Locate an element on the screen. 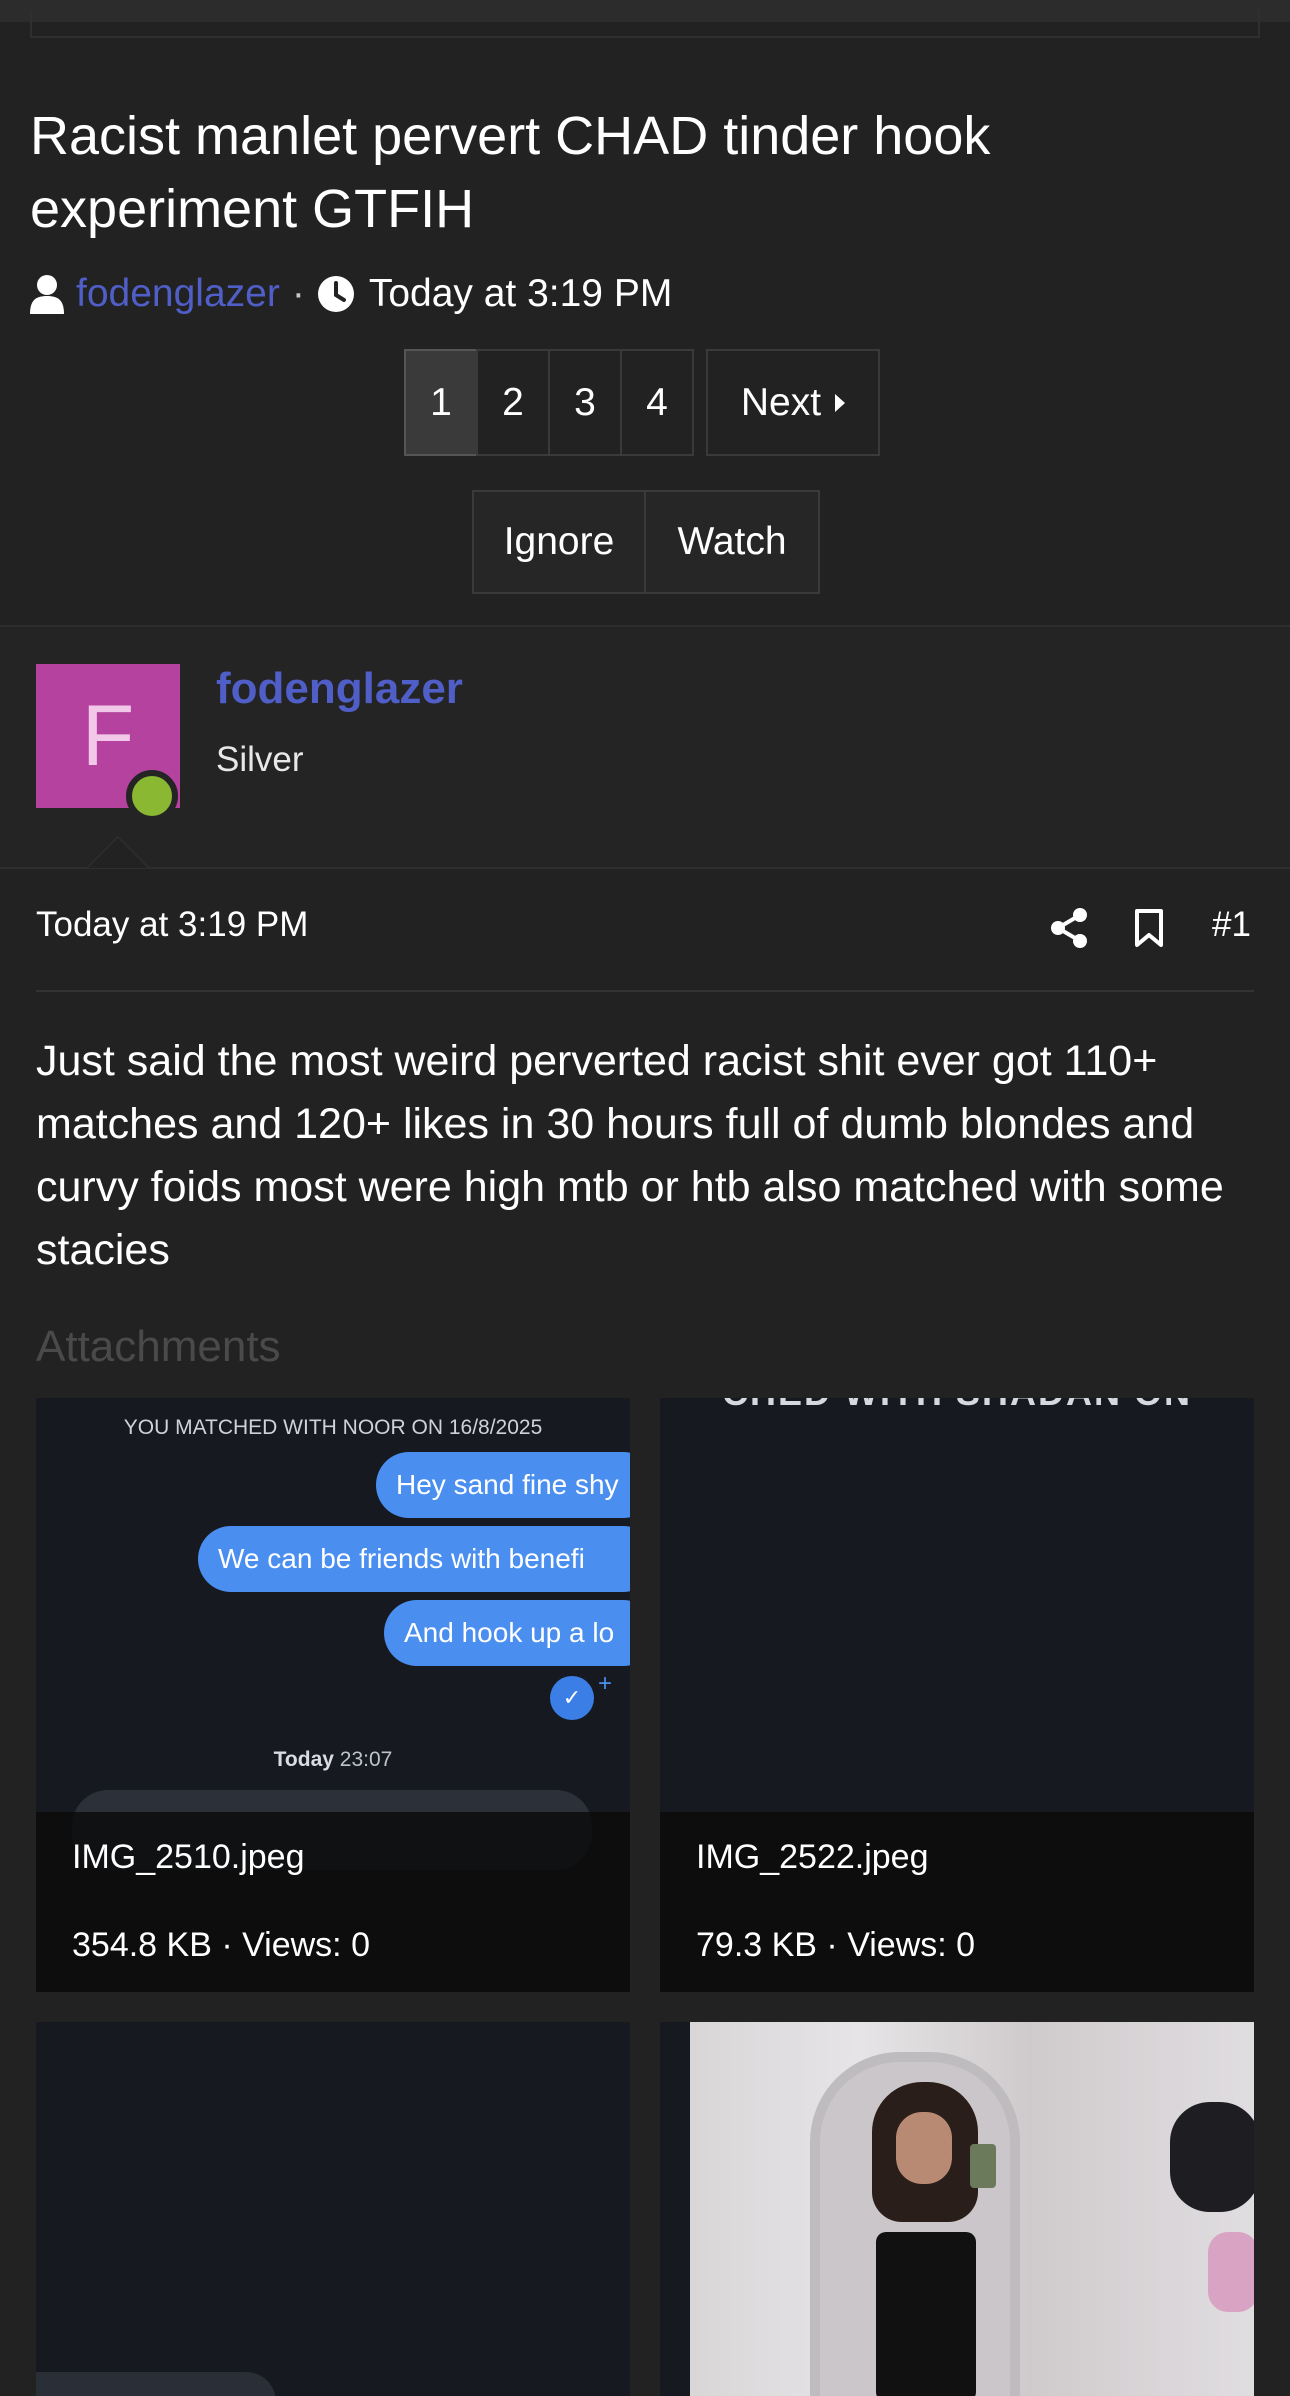 The width and height of the screenshot is (1290, 2396). user-title: Silver is located at coordinates (260, 759).